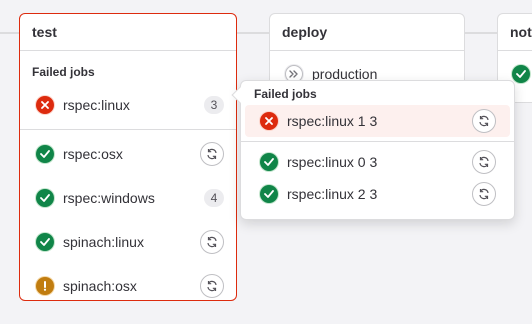 The width and height of the screenshot is (532, 324). I want to click on job-name: rspec:osx, so click(93, 154).